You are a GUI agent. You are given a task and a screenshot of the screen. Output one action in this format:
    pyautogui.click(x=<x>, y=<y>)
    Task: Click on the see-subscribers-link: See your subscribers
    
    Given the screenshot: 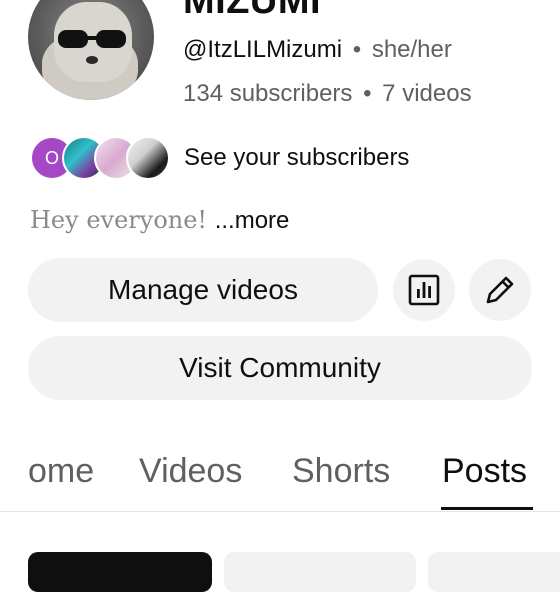 What is the action you would take?
    pyautogui.click(x=296, y=158)
    